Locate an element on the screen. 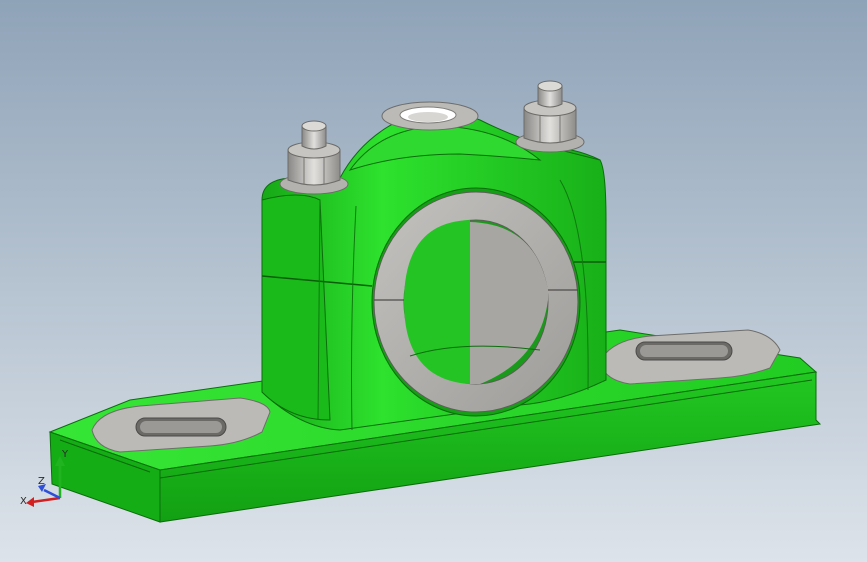 The image size is (867, 562). z-axis-arrow is located at coordinates (52, 494).